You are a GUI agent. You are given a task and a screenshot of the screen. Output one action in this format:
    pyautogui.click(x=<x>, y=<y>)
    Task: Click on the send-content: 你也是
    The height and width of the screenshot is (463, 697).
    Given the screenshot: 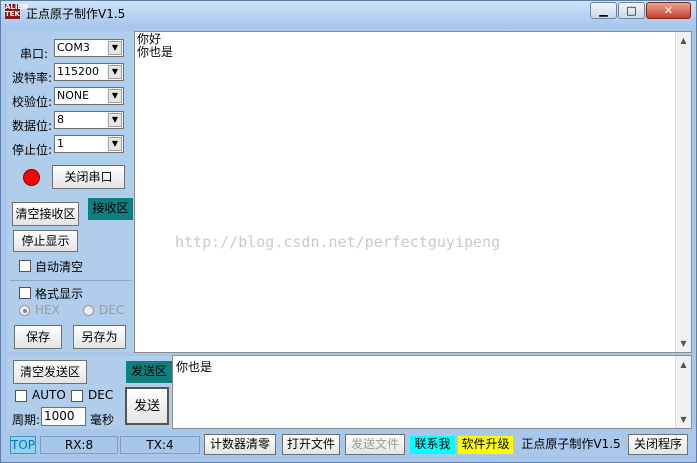 What is the action you would take?
    pyautogui.click(x=194, y=367)
    